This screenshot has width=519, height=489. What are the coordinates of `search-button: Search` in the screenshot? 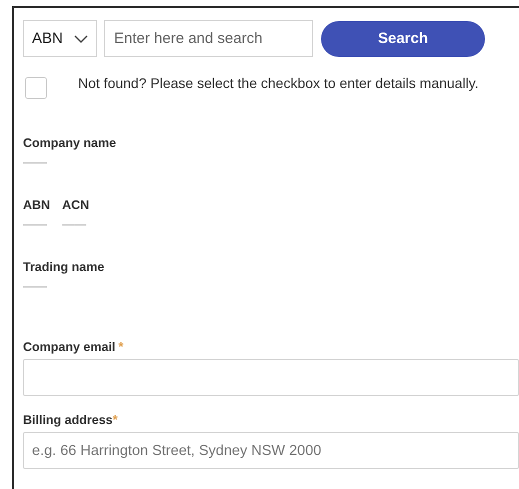 It's located at (403, 38).